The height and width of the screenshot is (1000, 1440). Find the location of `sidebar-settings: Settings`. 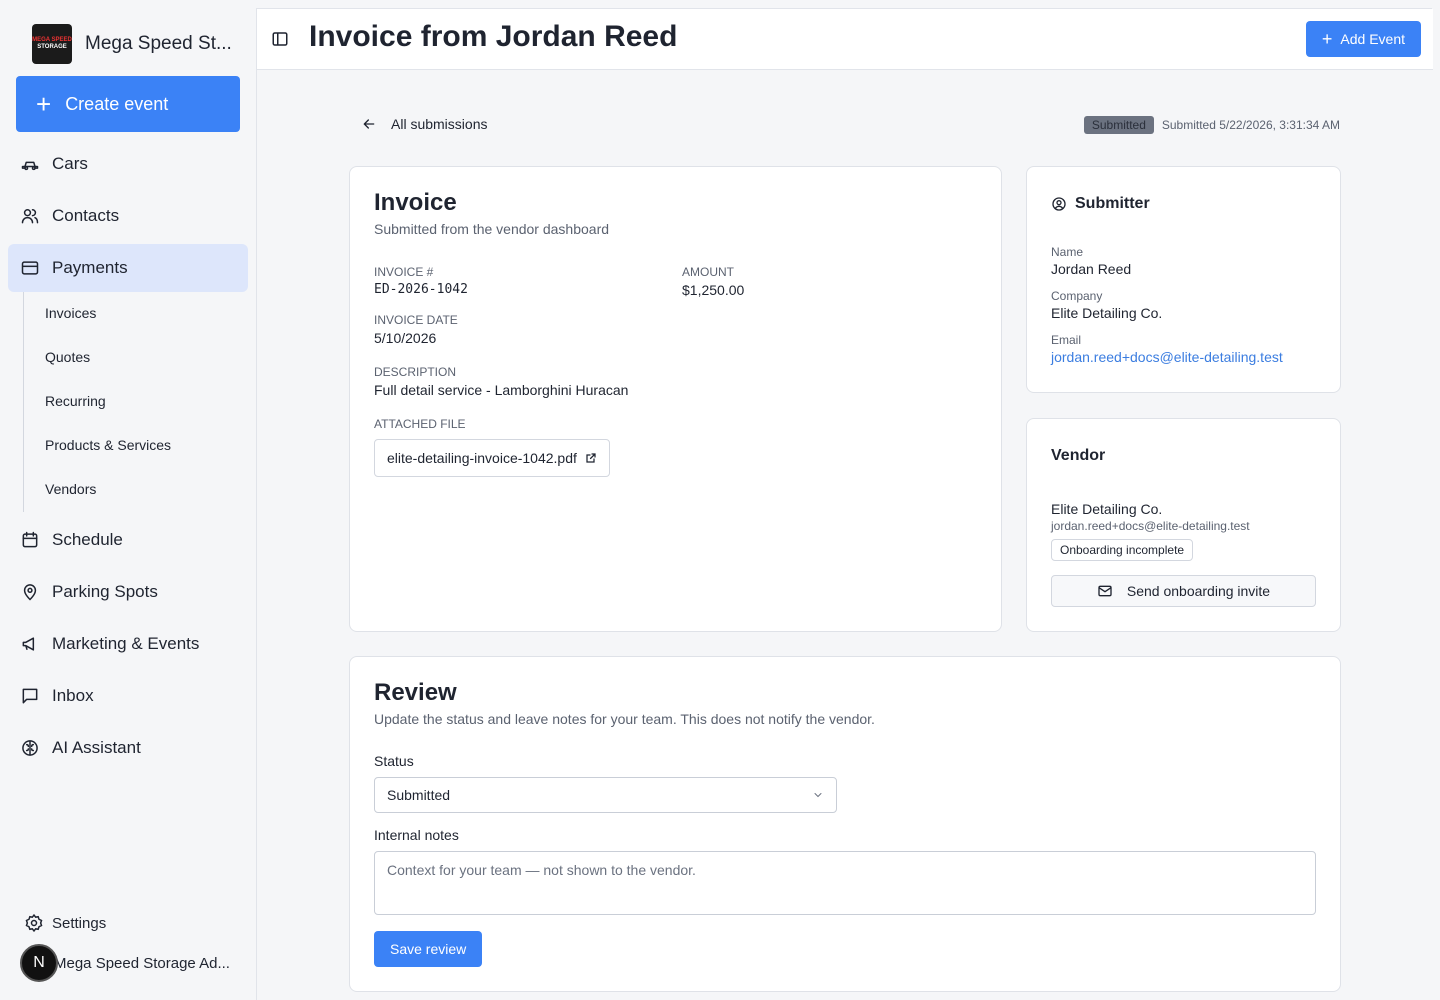

sidebar-settings: Settings is located at coordinates (65, 923).